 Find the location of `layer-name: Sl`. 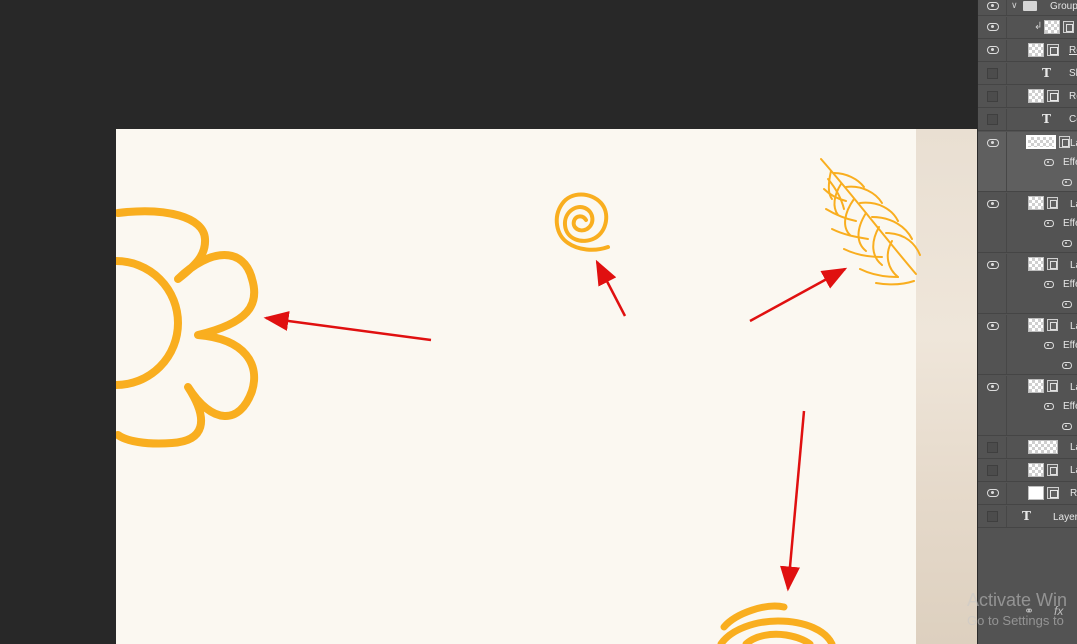

layer-name: Sl is located at coordinates (1073, 73).